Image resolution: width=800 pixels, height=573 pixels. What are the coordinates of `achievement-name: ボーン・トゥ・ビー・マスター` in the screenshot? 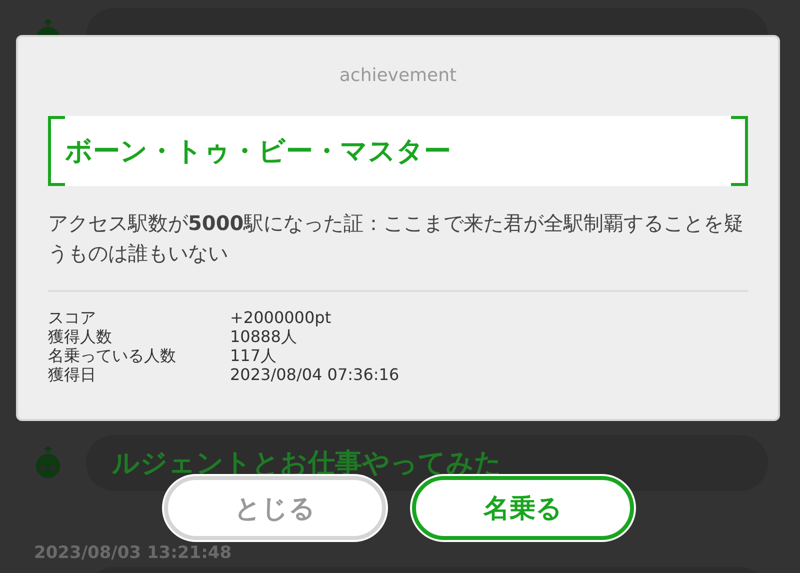 It's located at (258, 152).